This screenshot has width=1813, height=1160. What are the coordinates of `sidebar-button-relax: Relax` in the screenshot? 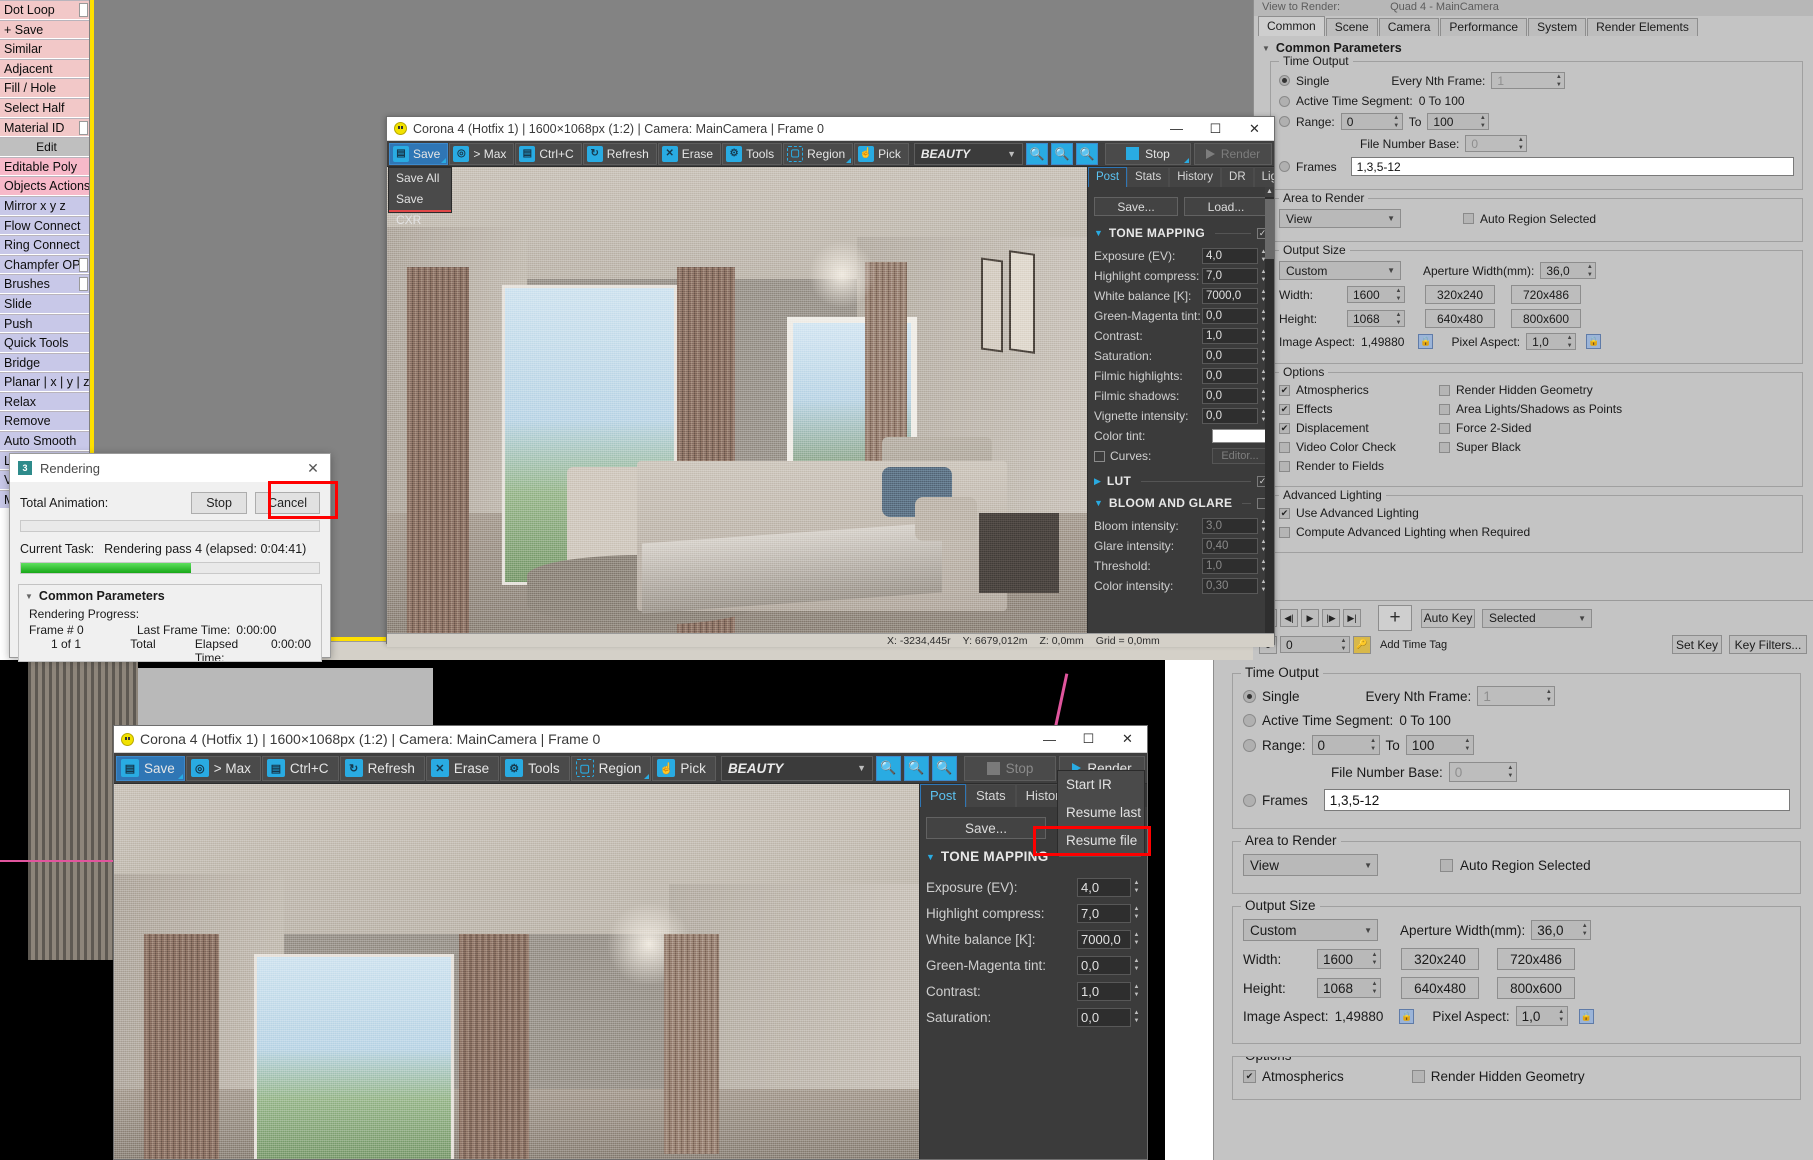 It's located at (44, 401).